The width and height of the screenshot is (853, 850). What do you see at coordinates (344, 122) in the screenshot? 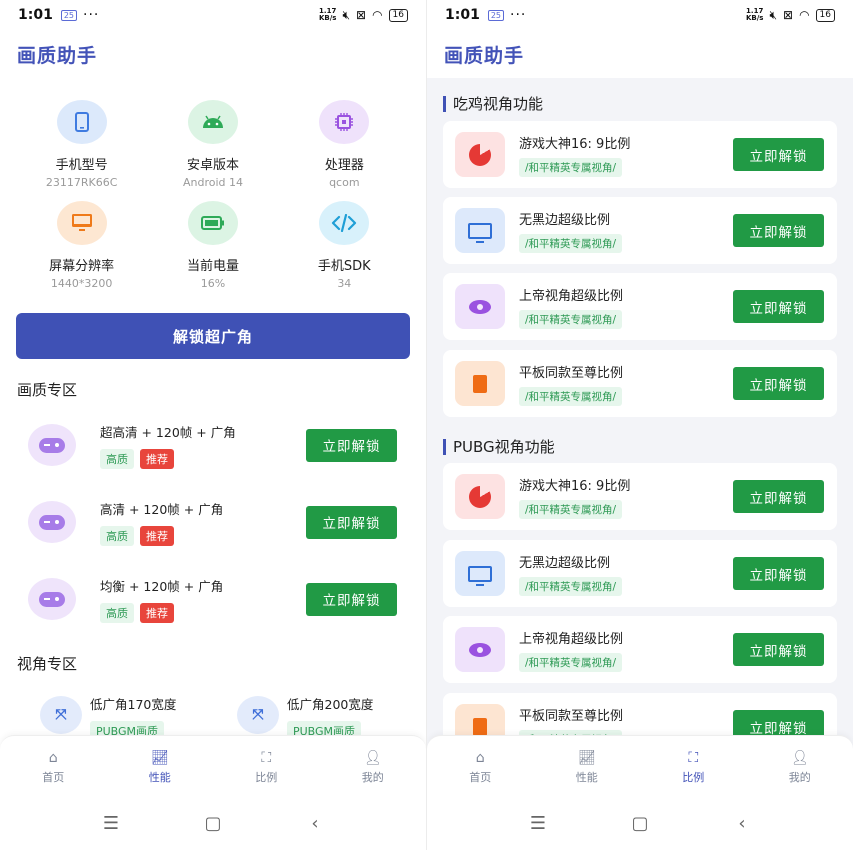
I see `chip-icon` at bounding box center [344, 122].